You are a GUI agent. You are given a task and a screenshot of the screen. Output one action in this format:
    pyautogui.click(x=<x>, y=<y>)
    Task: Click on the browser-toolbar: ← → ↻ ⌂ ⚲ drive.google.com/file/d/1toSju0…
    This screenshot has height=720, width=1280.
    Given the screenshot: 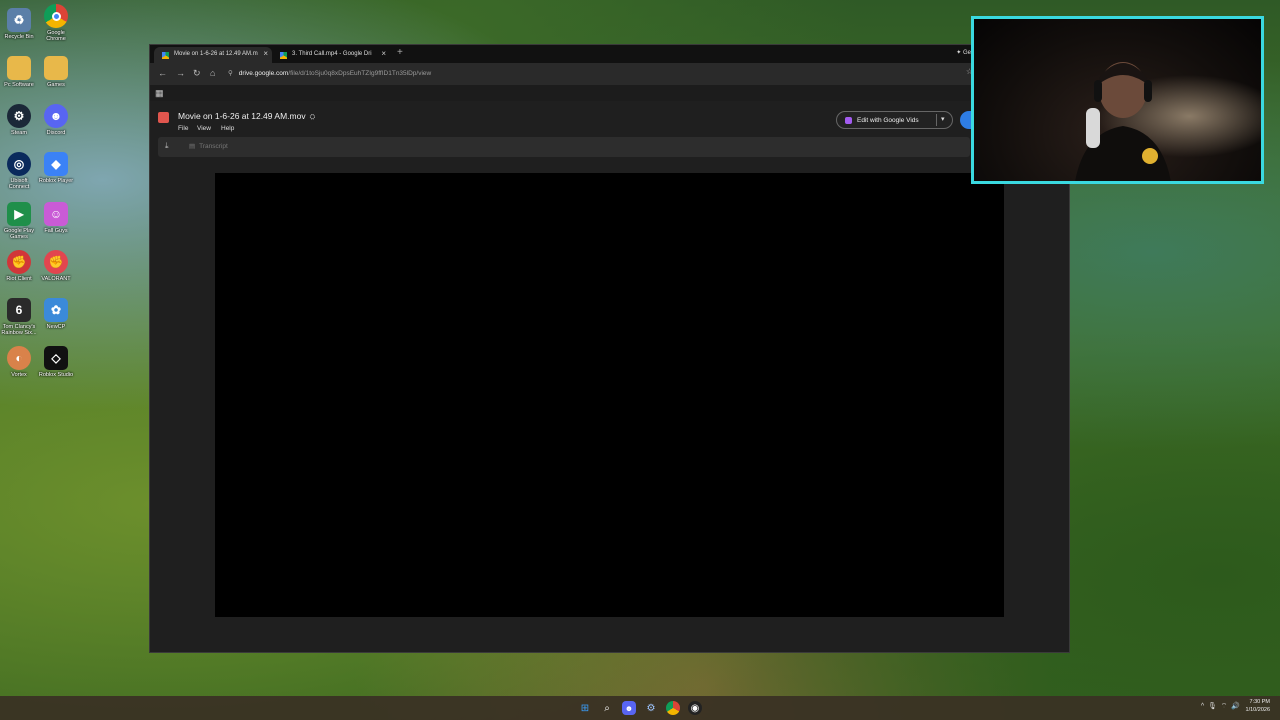 What is the action you would take?
    pyautogui.click(x=609, y=74)
    